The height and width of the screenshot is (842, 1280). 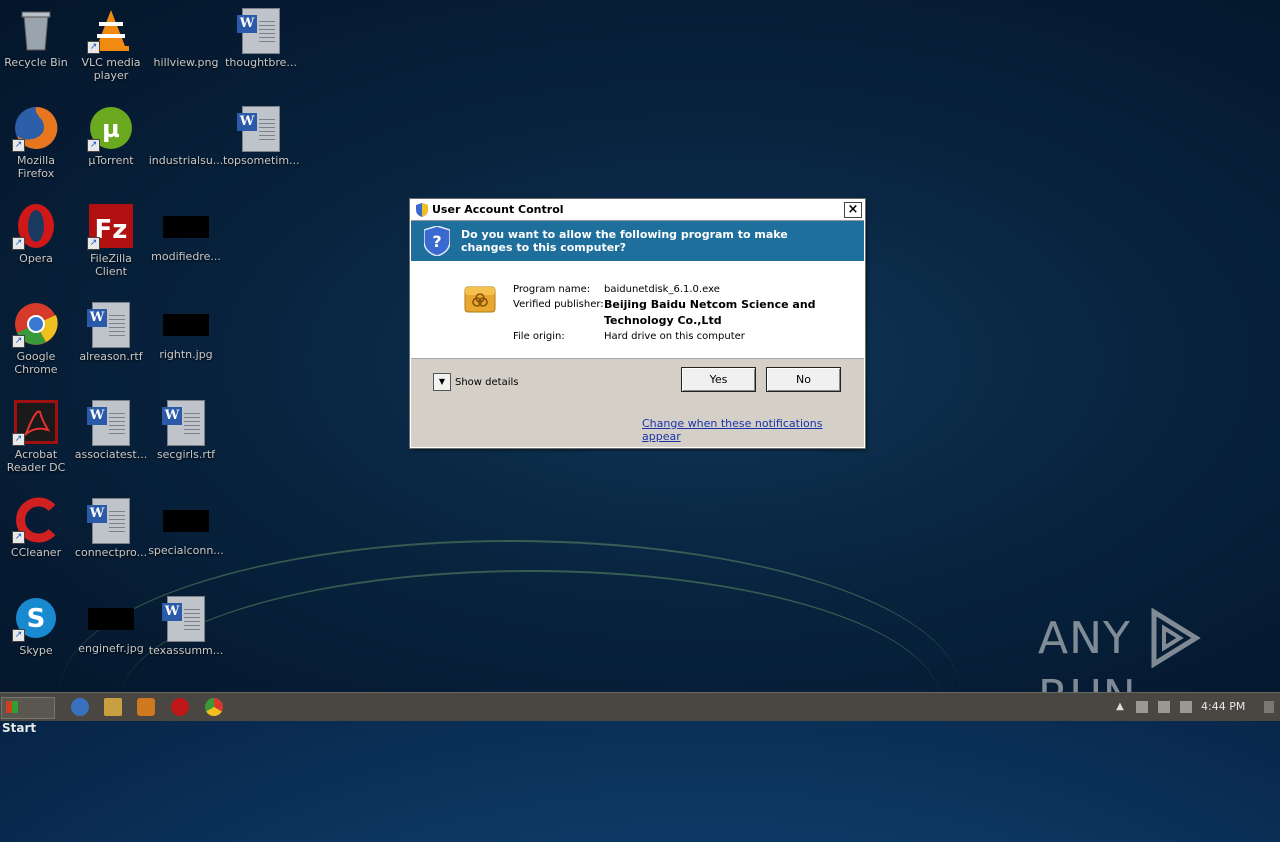 I want to click on desktop-icon-vlc: ↗ VLC media player, so click(x=111, y=44).